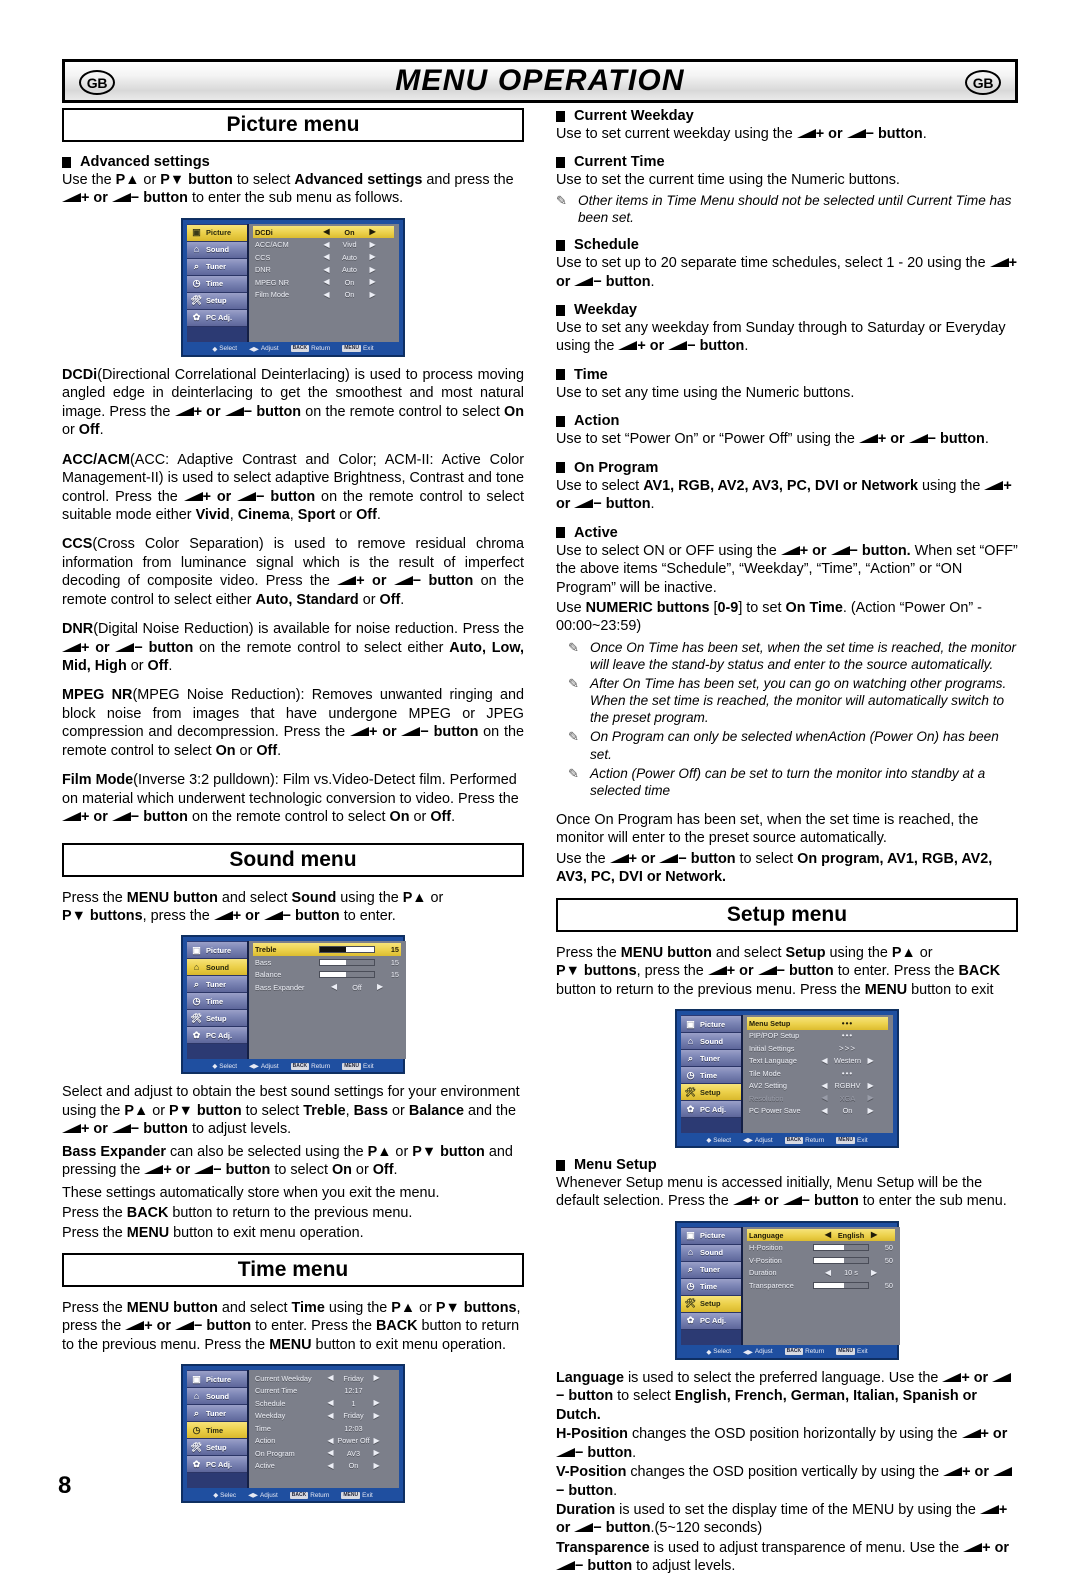 Image resolution: width=1080 pixels, height=1587 pixels. I want to click on osd-row: Bass Expander ◀ Off ▶, so click(327, 987).